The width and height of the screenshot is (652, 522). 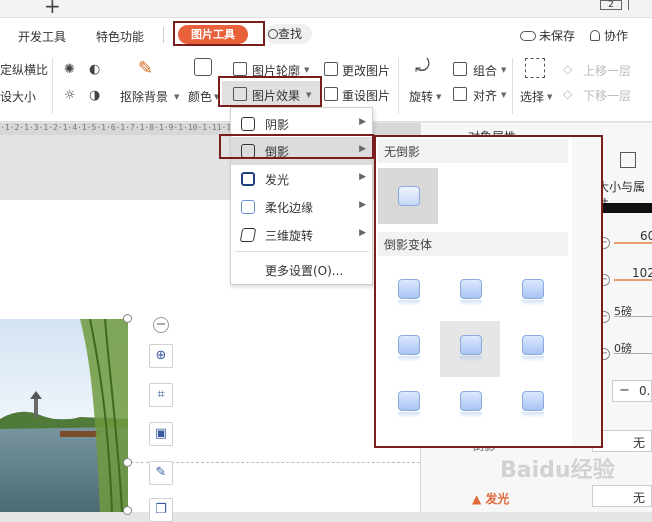 What do you see at coordinates (248, 124) in the screenshot?
I see `shadow-icon` at bounding box center [248, 124].